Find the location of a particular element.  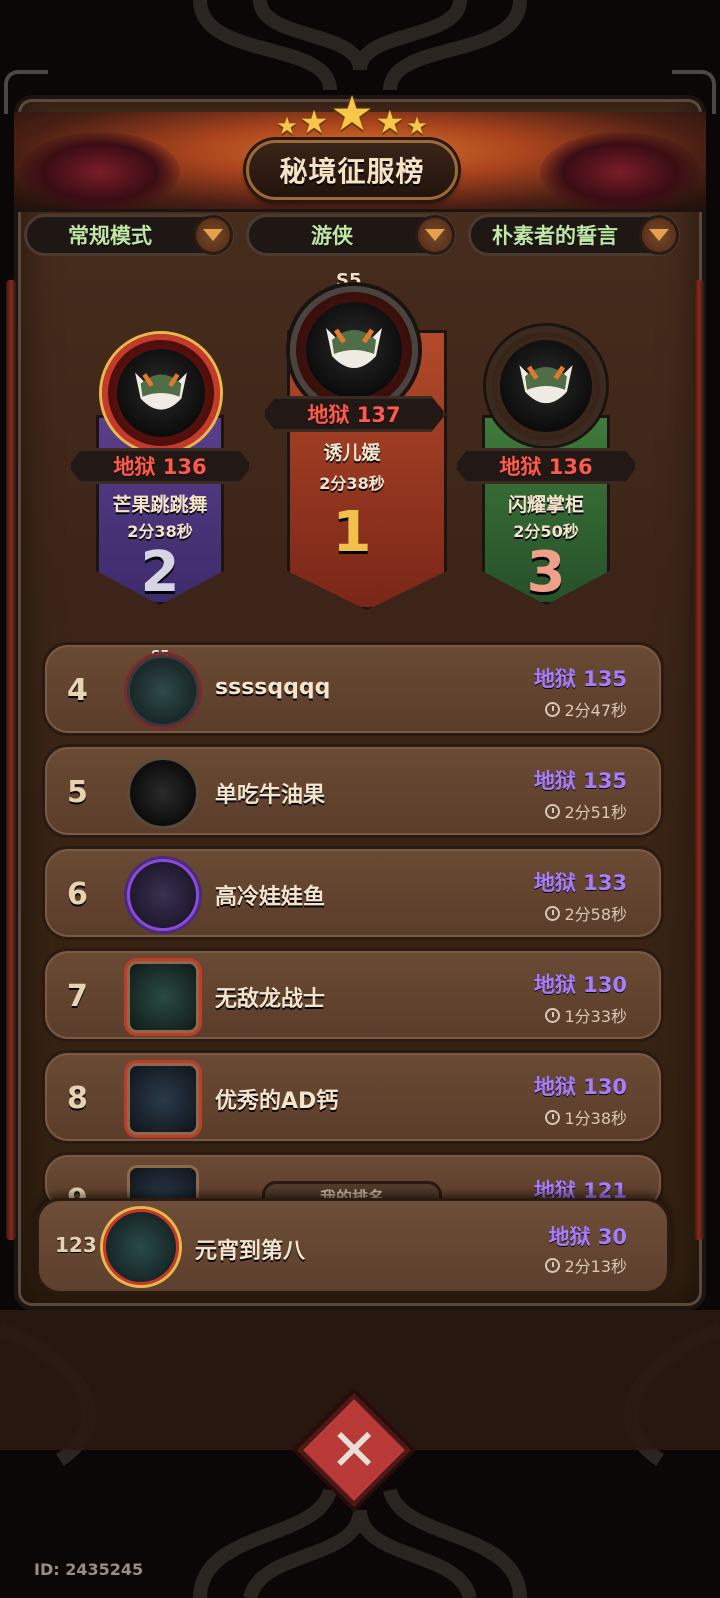

my-time: 2分13秒 is located at coordinates (586, 1265).